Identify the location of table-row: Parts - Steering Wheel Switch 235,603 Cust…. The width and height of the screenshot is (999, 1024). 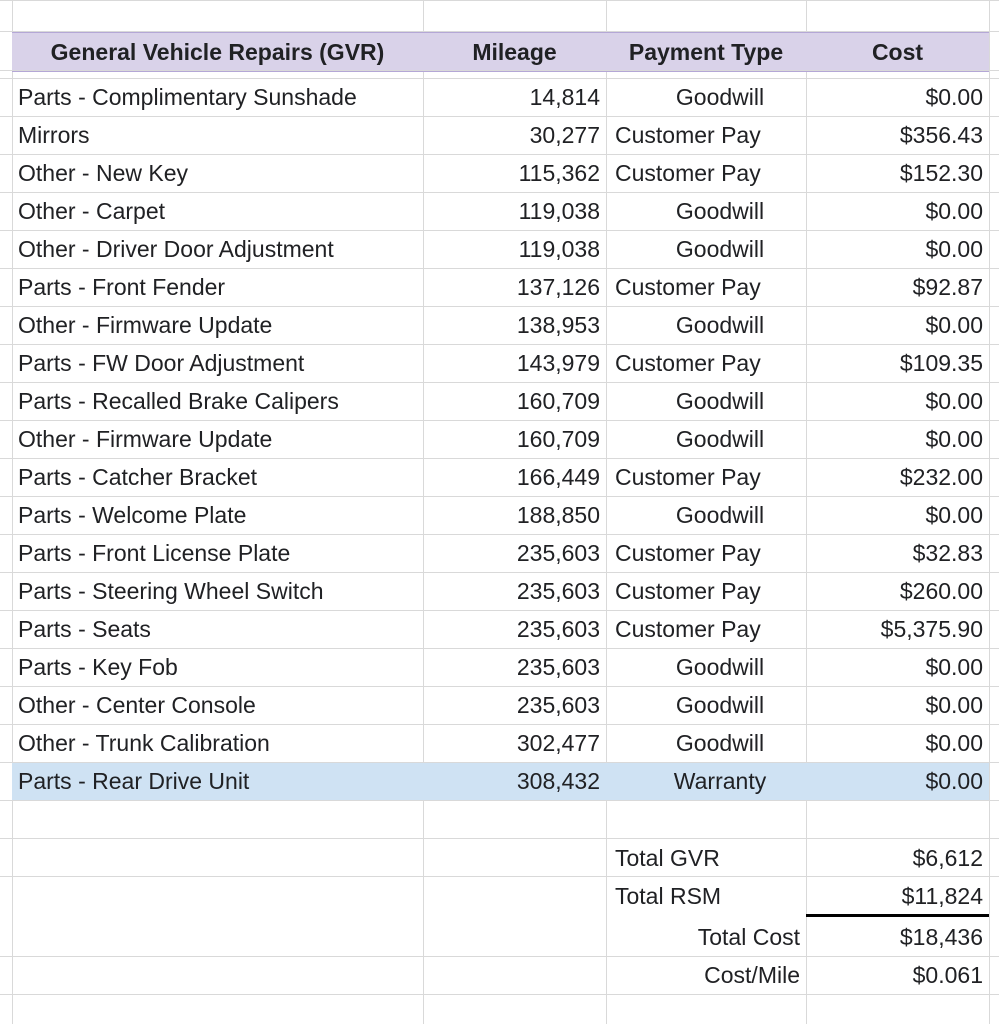
(500, 591).